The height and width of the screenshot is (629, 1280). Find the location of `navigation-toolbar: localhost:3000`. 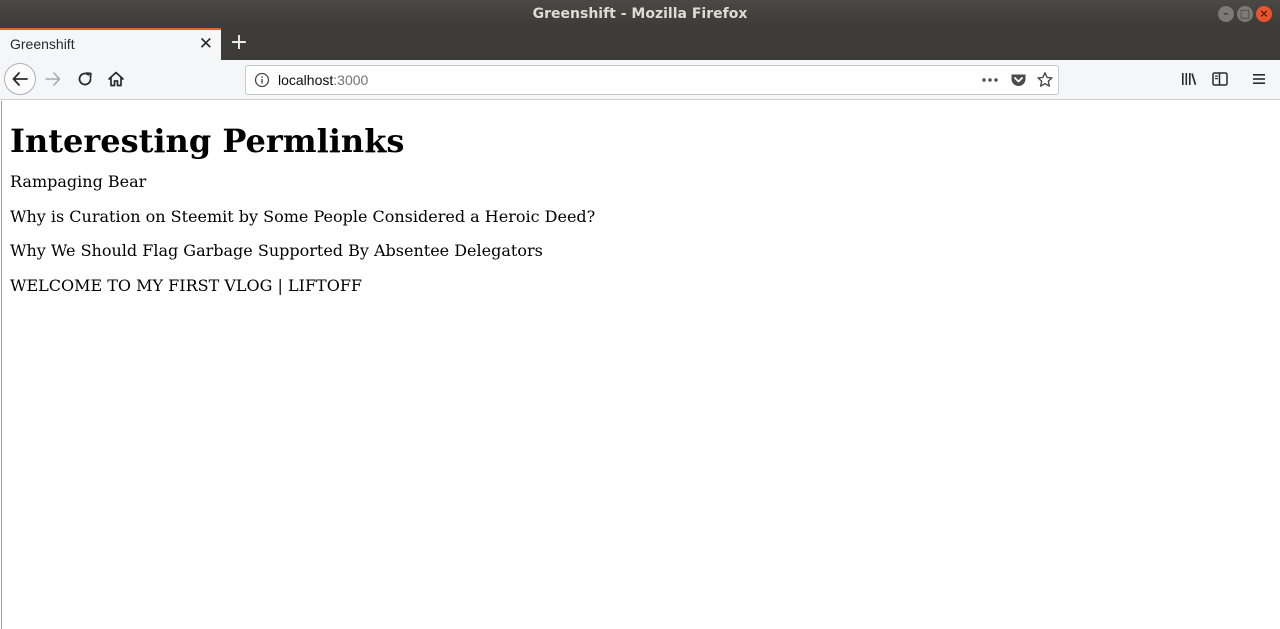

navigation-toolbar: localhost:3000 is located at coordinates (640, 80).